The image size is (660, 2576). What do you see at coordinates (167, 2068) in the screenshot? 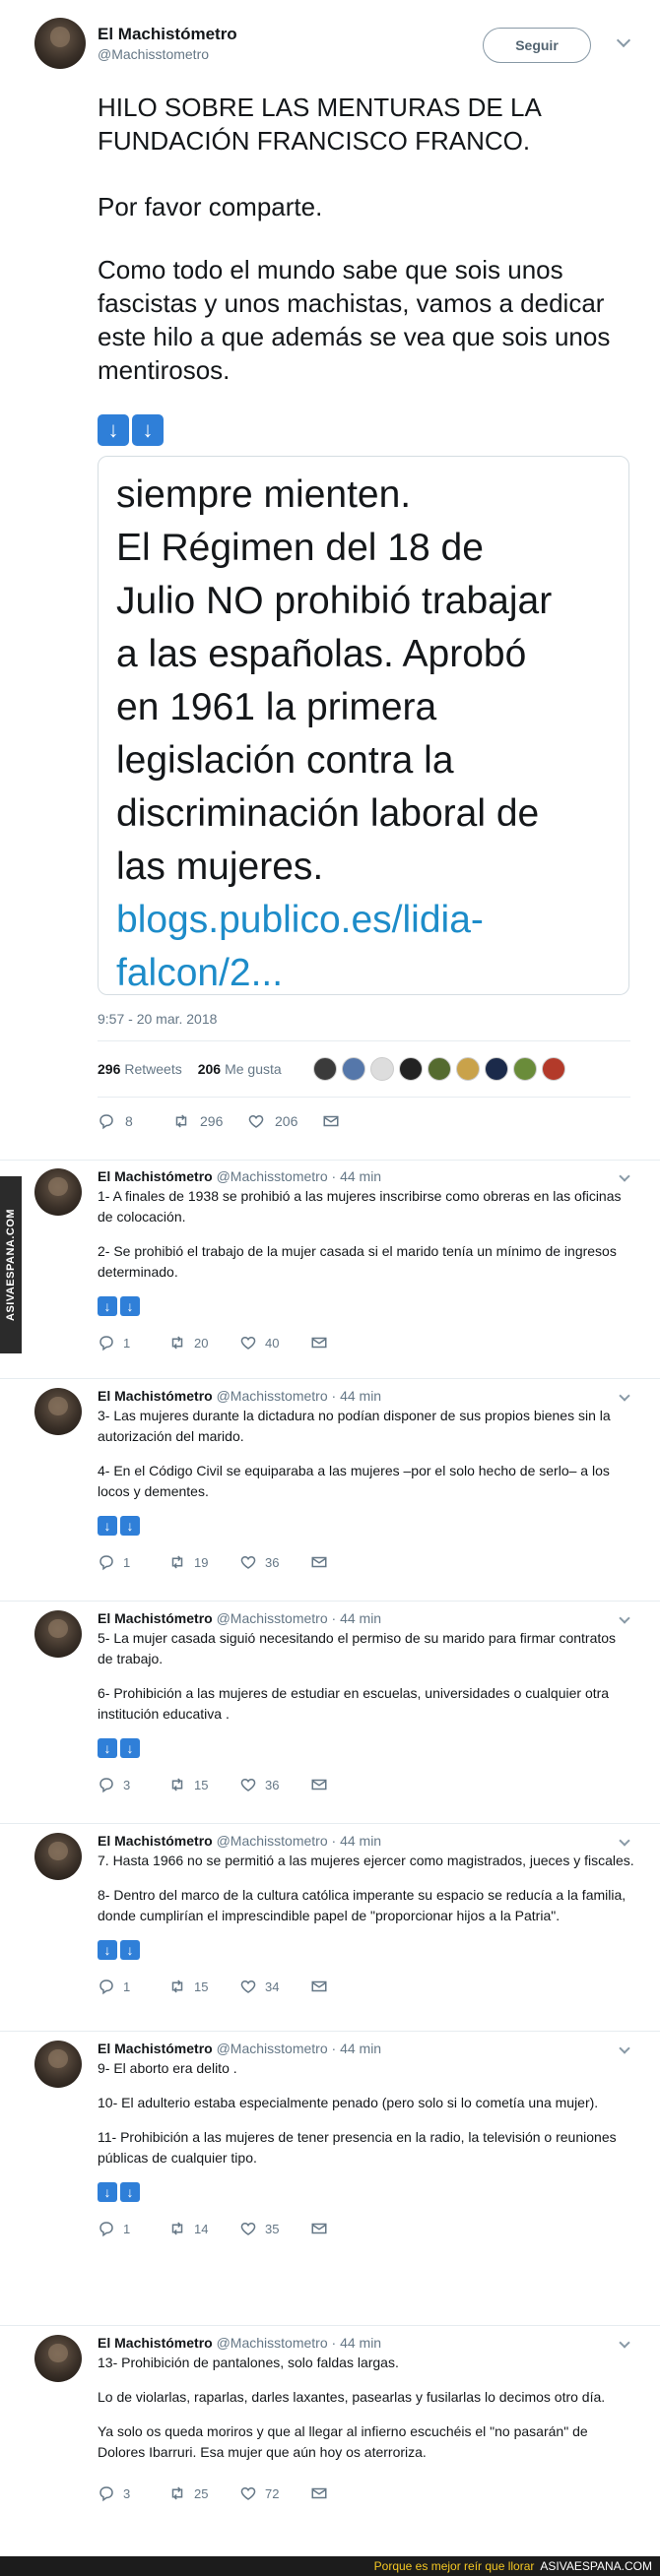
I see `reply-paragraph: 9- El aborto era delito .` at bounding box center [167, 2068].